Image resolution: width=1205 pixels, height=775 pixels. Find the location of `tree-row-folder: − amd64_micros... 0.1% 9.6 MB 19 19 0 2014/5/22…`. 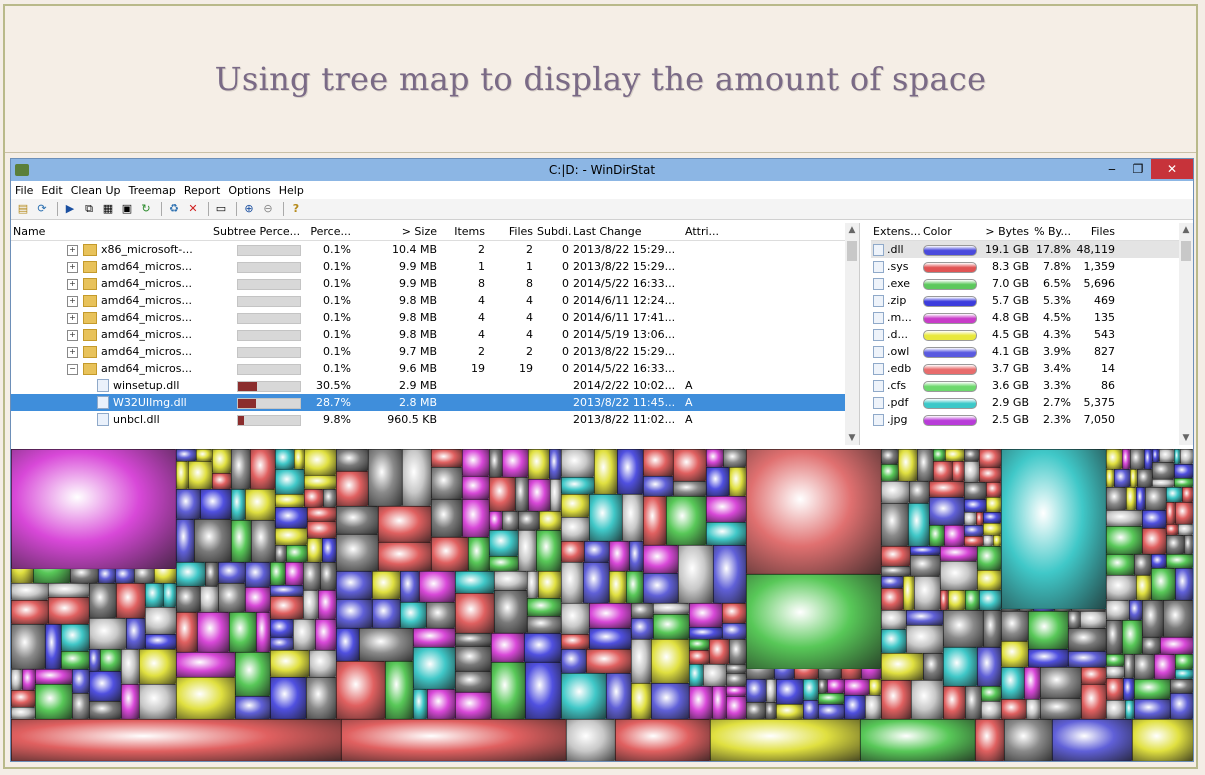

tree-row-folder: − amd64_micros... 0.1% 9.6 MB 19 19 0 2014/5/22… is located at coordinates (435, 368).